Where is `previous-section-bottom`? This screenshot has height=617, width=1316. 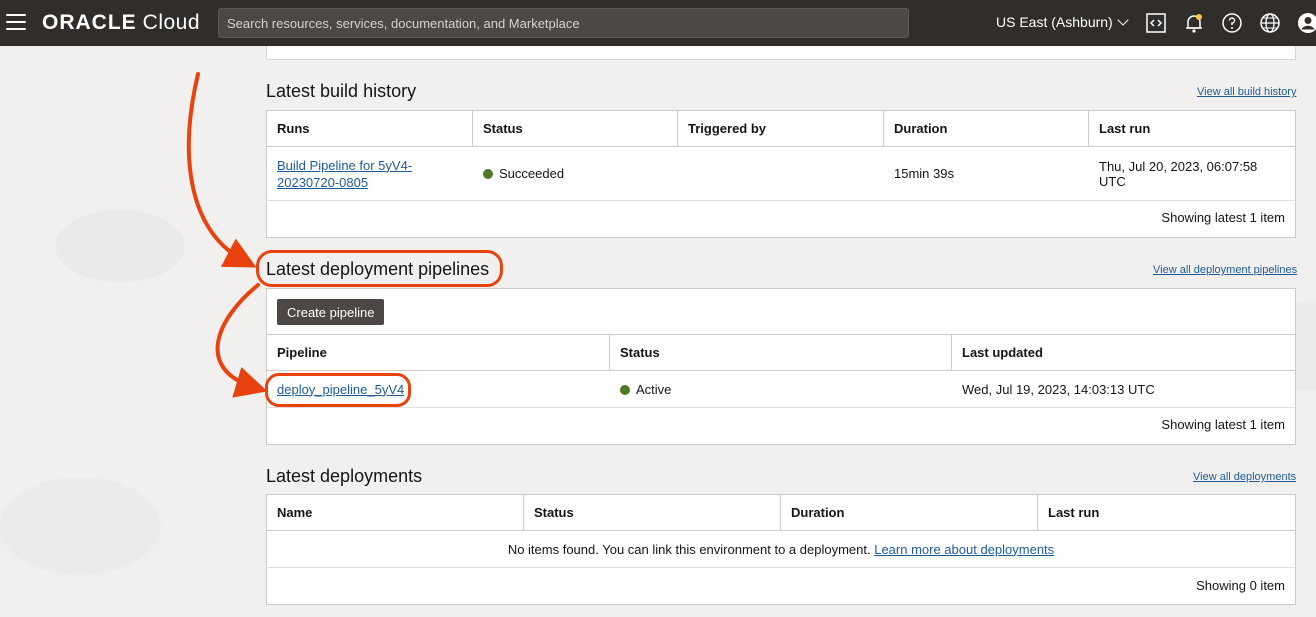 previous-section-bottom is located at coordinates (781, 53).